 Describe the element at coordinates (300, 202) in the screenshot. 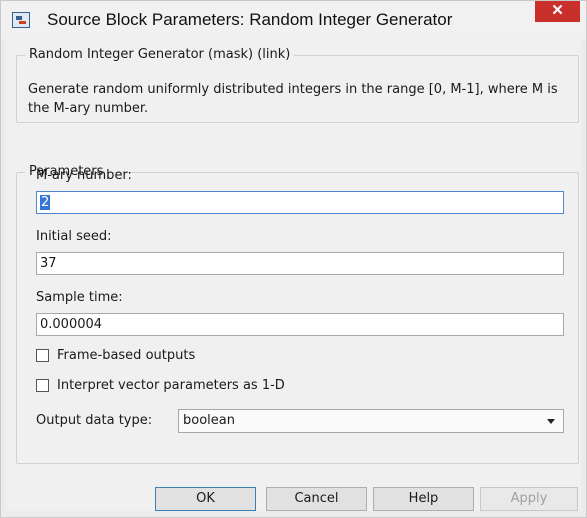

I see `mary-number-input: 2` at that location.